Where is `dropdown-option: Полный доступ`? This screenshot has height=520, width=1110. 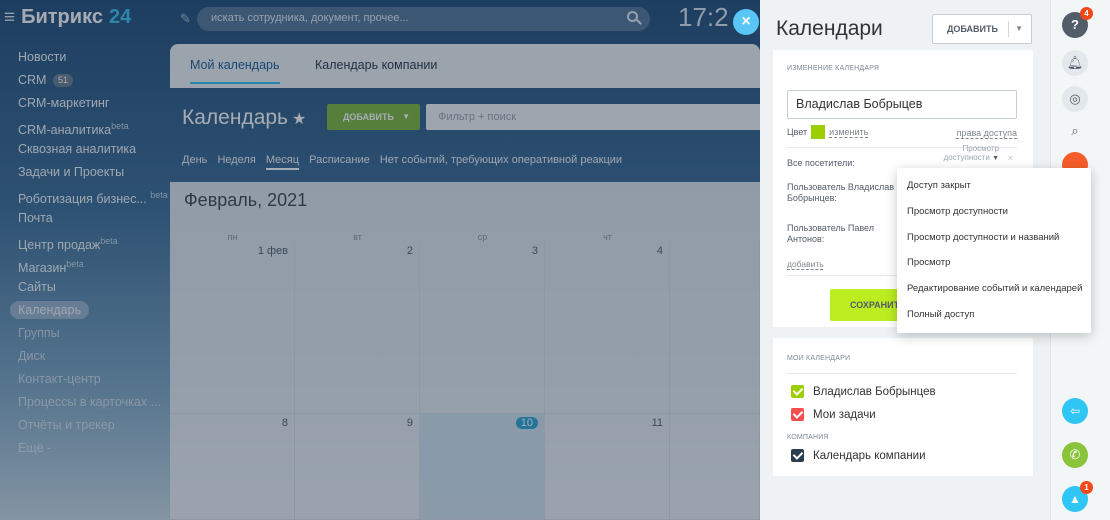
dropdown-option: Полный доступ is located at coordinates (994, 315).